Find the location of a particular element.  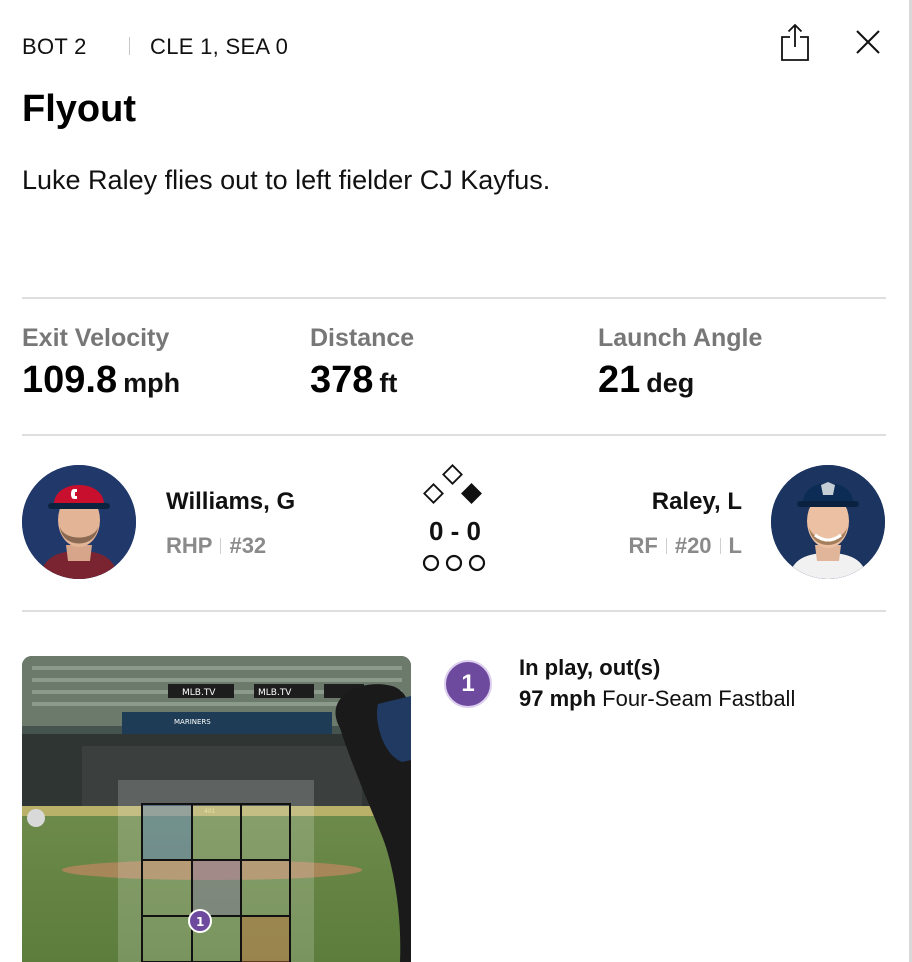

batter-position: RF is located at coordinates (643, 545).